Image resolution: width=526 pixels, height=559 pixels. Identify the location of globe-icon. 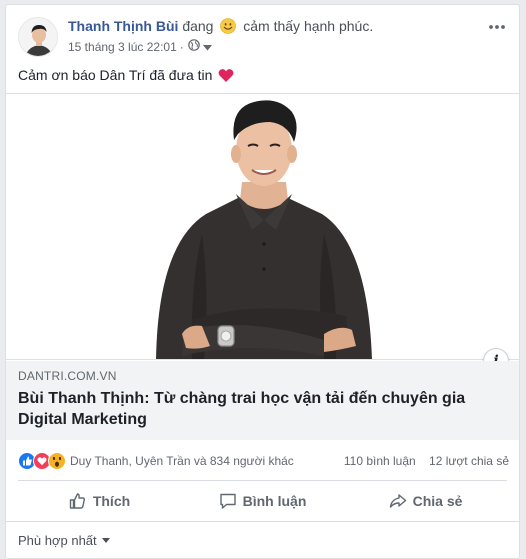
(193, 46).